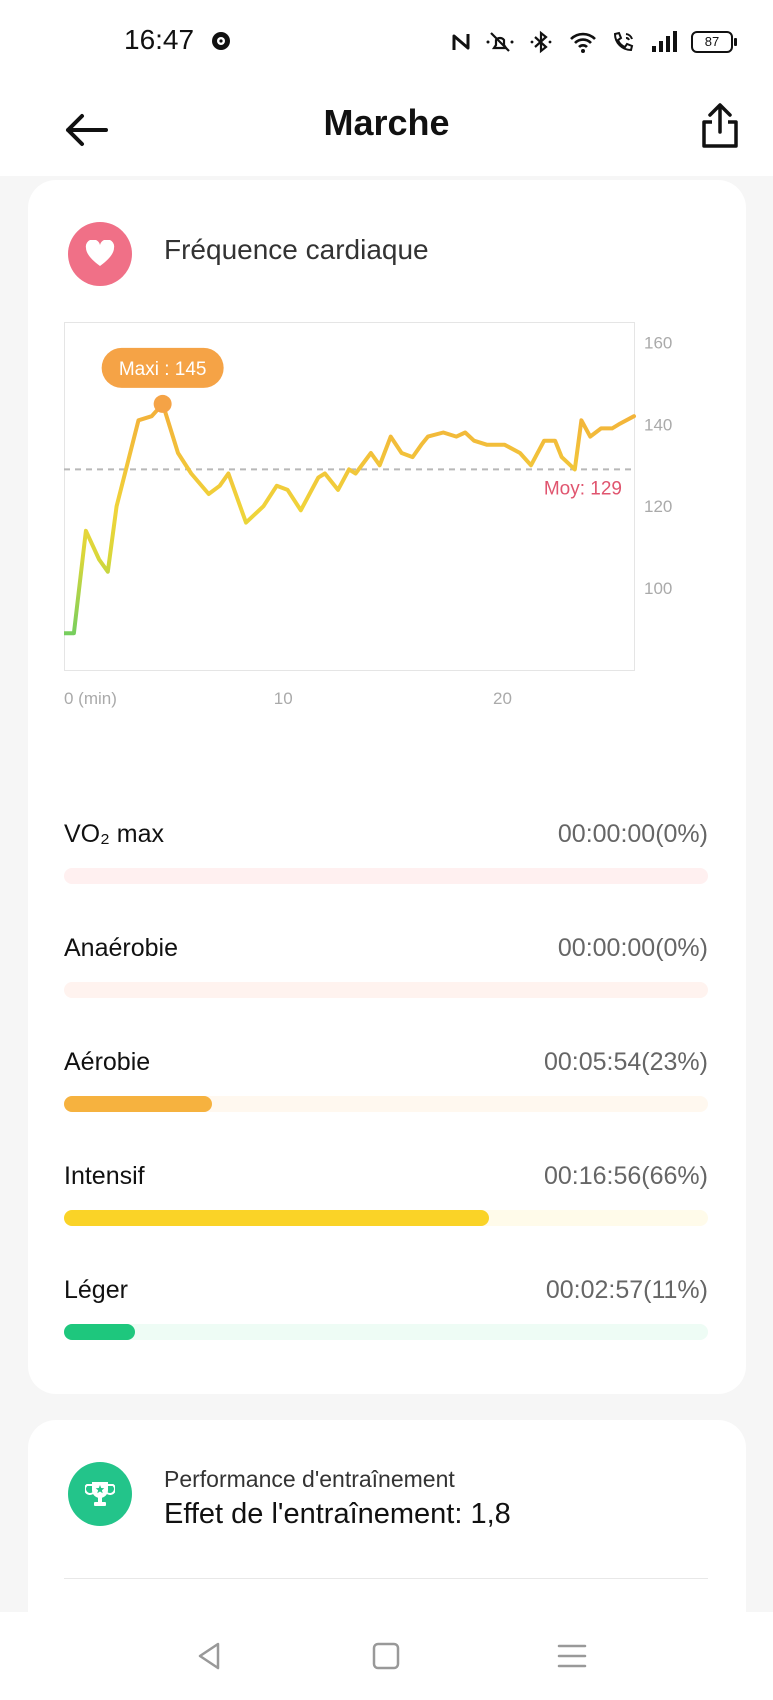 The height and width of the screenshot is (1700, 773). Describe the element at coordinates (107, 1062) in the screenshot. I see `zone-label: Aérobie` at that location.